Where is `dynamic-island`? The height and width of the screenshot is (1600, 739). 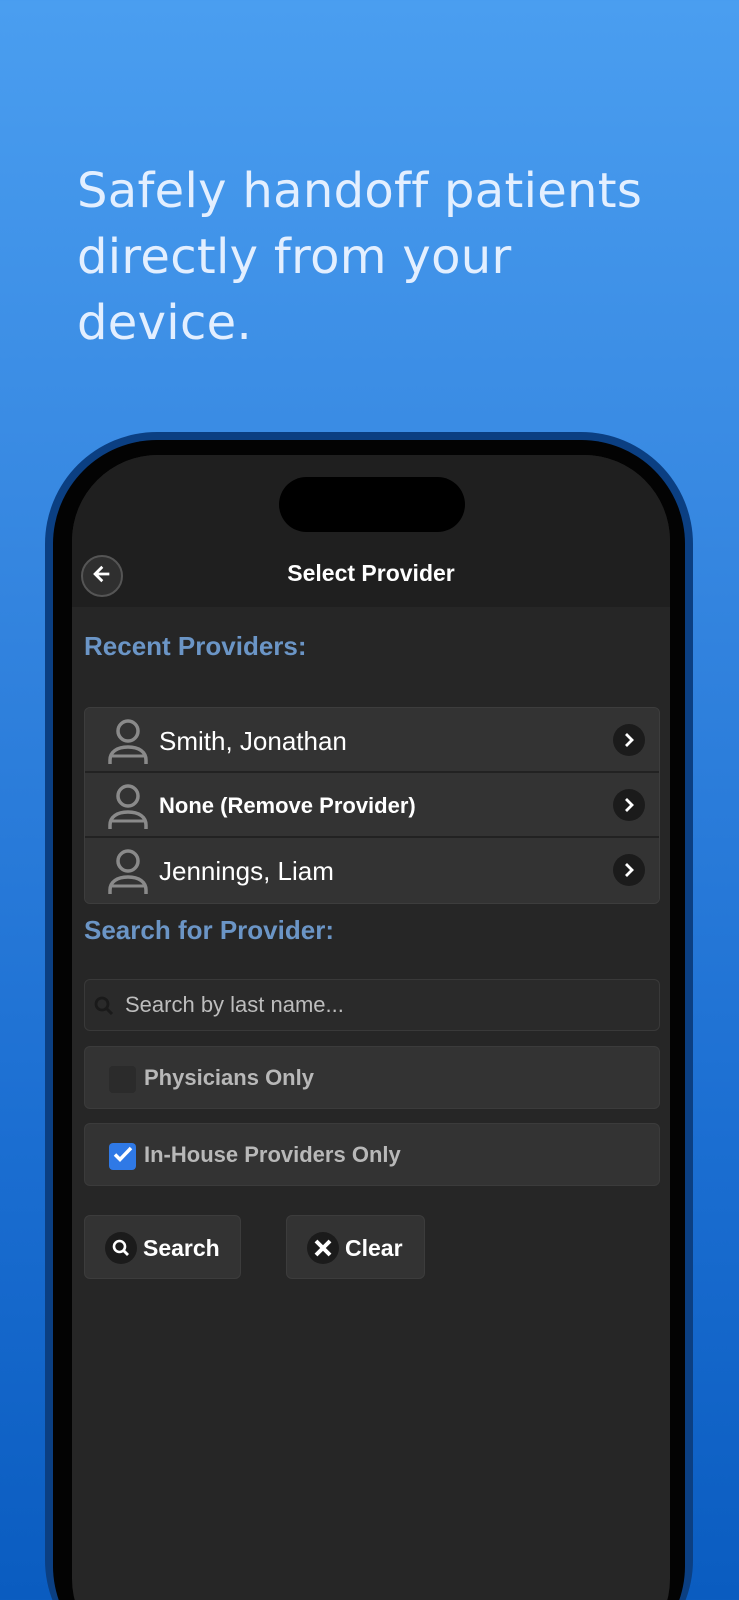
dynamic-island is located at coordinates (372, 504).